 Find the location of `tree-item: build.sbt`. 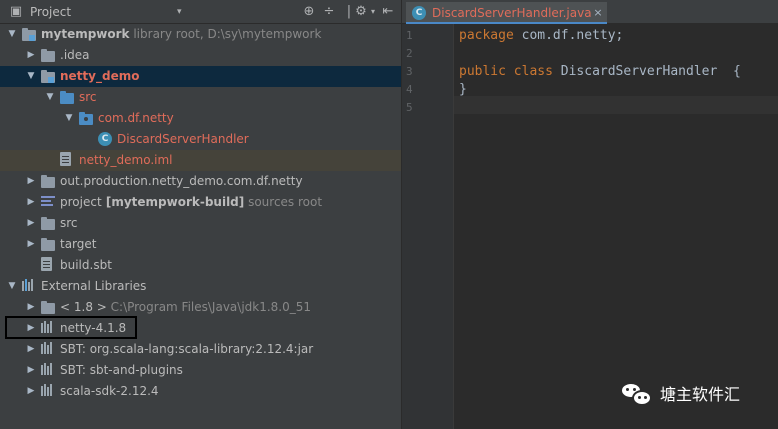

tree-item: build.sbt is located at coordinates (200, 265).